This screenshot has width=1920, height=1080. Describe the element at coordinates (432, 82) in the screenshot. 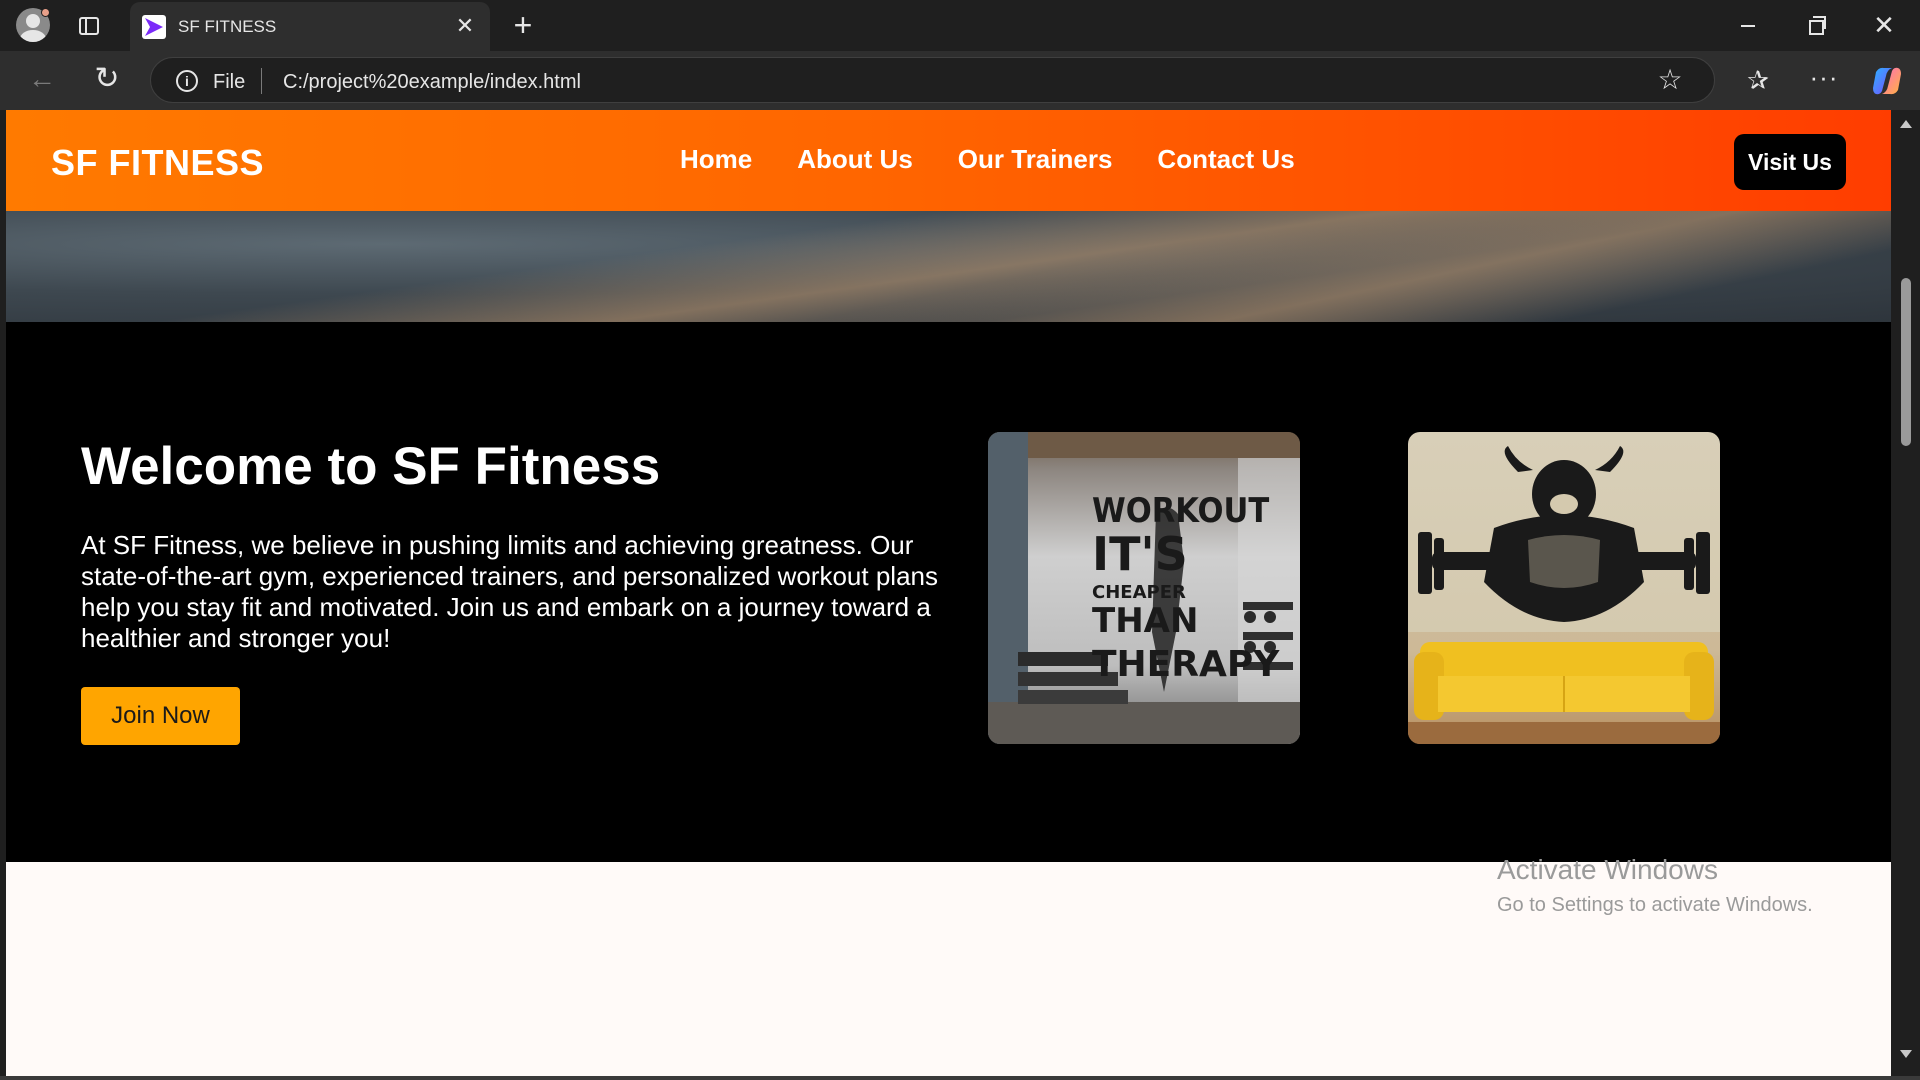

I see `address-url: C:/project%20example/index.html` at that location.